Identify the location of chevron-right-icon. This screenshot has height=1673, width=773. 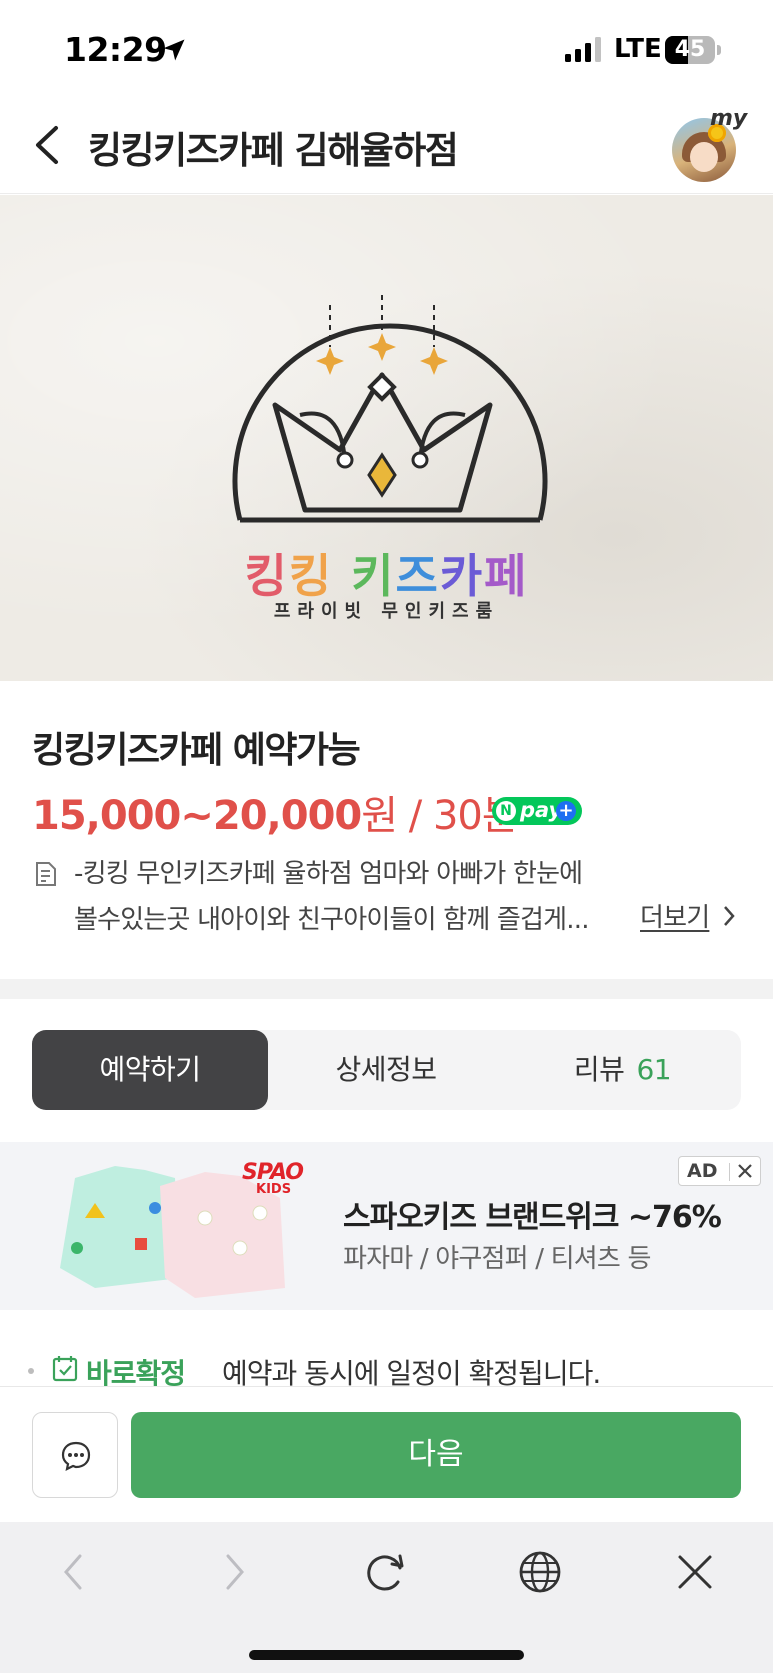
(729, 916).